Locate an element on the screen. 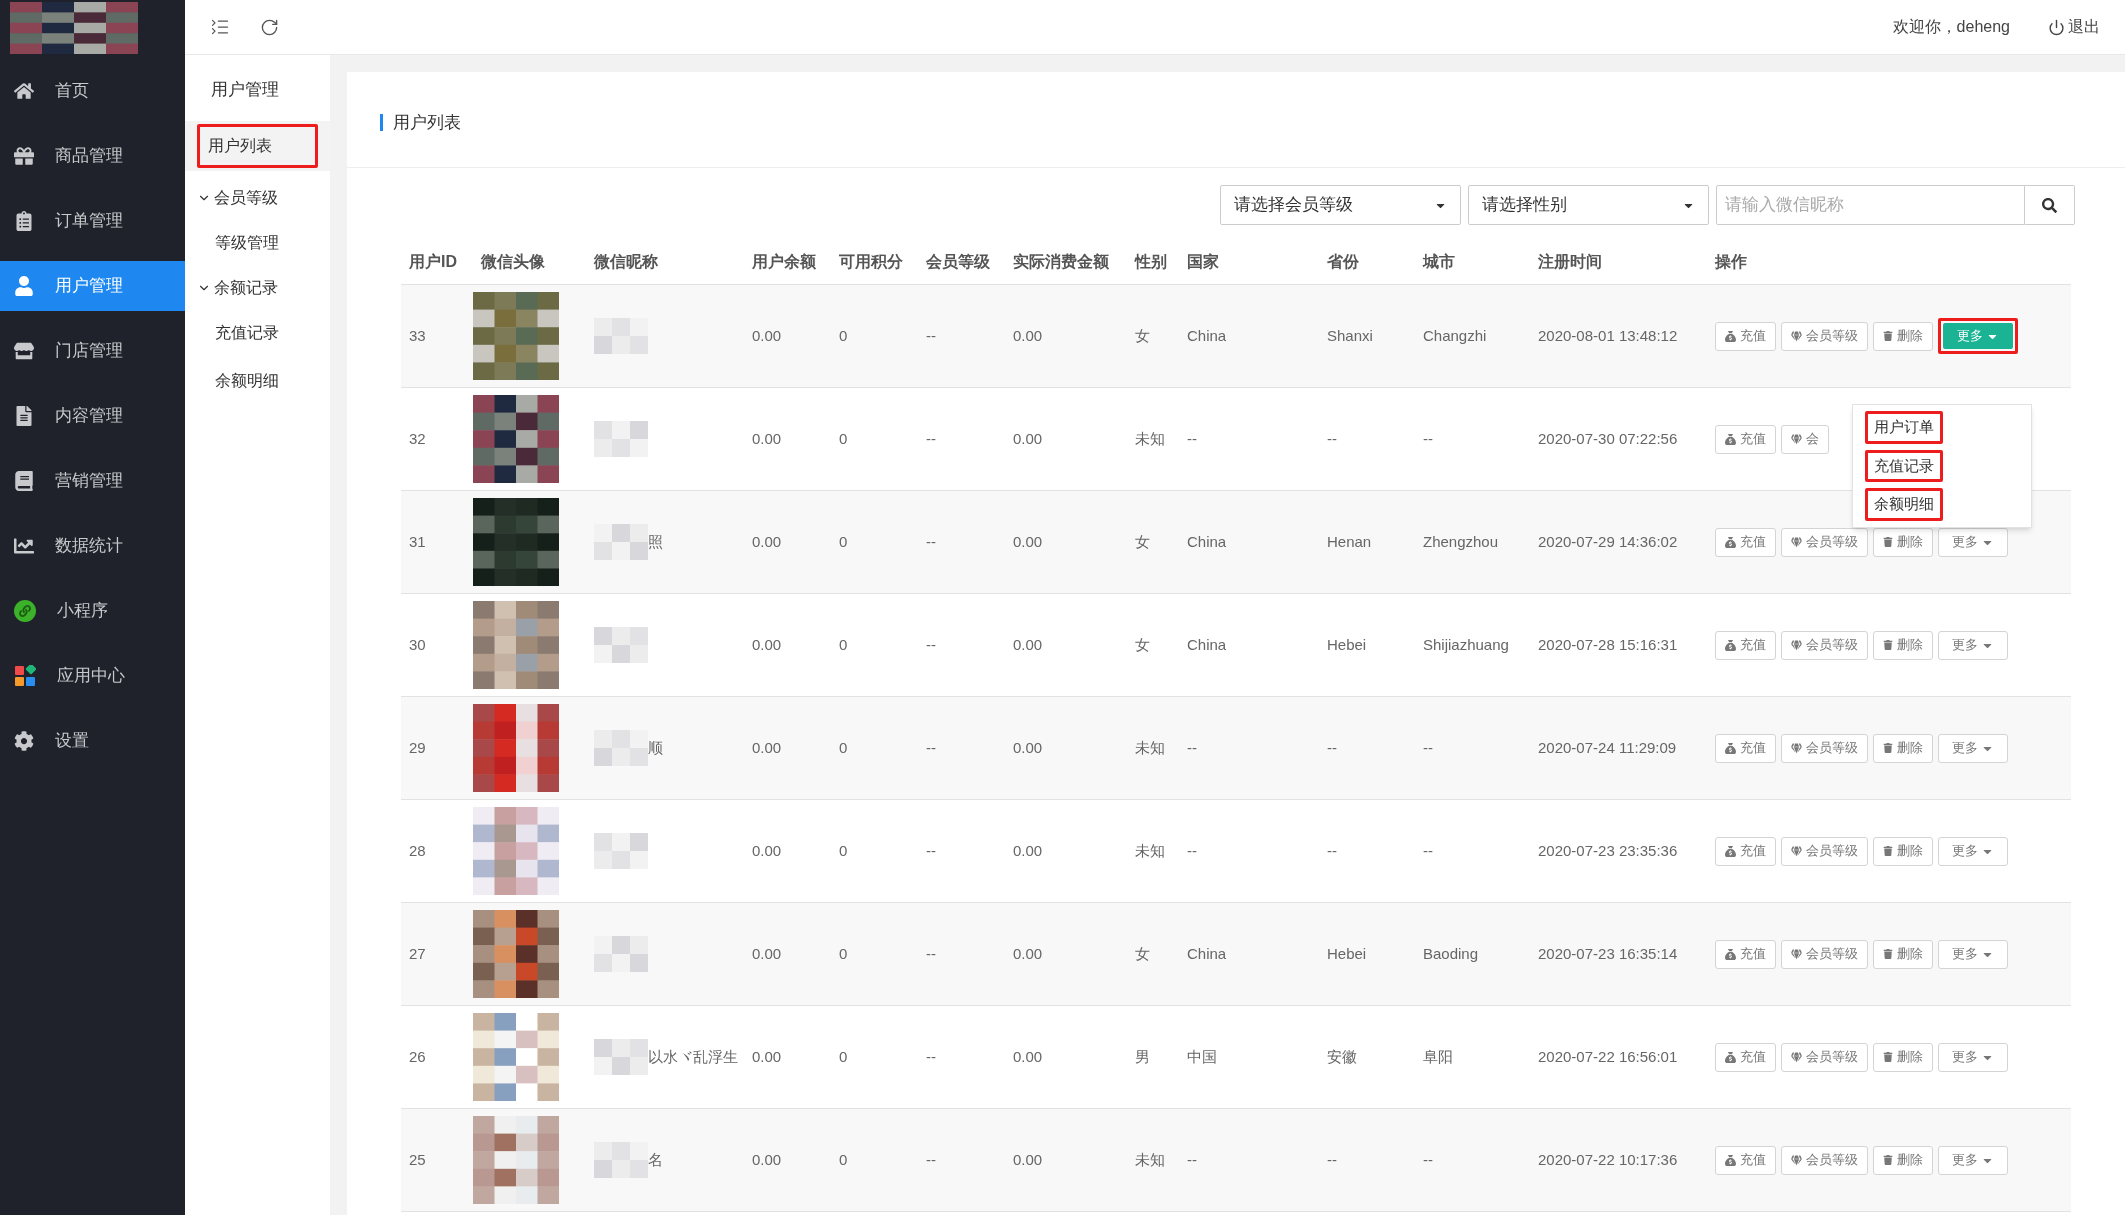 This screenshot has width=2125, height=1215. action-button: 会 is located at coordinates (1805, 439).